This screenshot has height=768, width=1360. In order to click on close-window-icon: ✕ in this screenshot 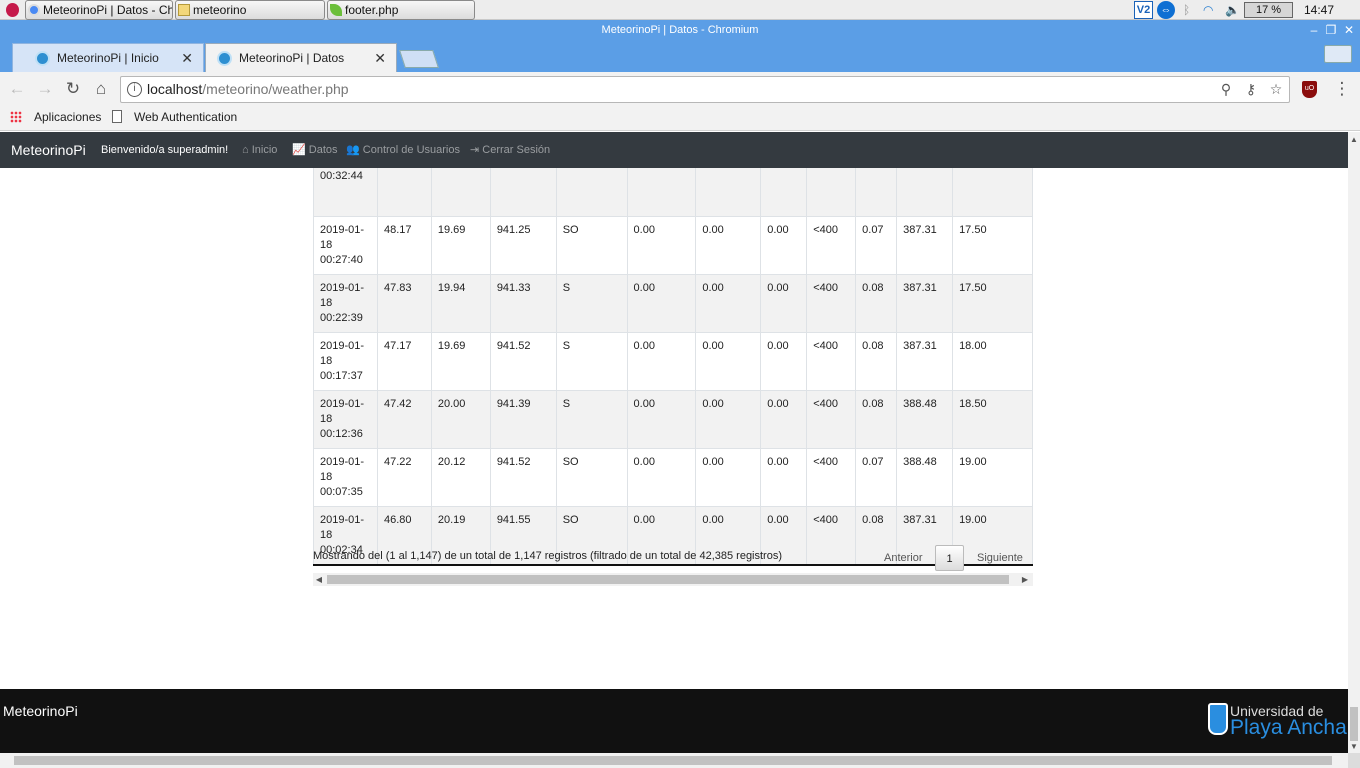, I will do `click(1349, 30)`.